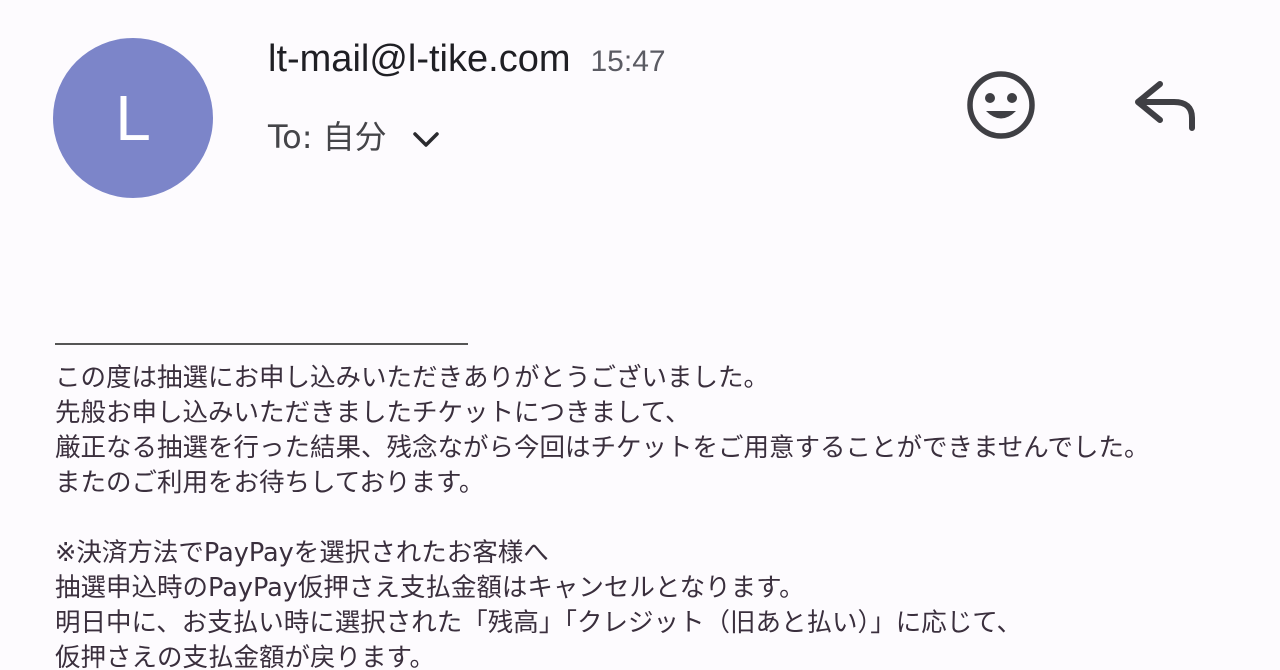 This screenshot has height=670, width=1280. I want to click on recipient-label: To: 自分, so click(327, 137).